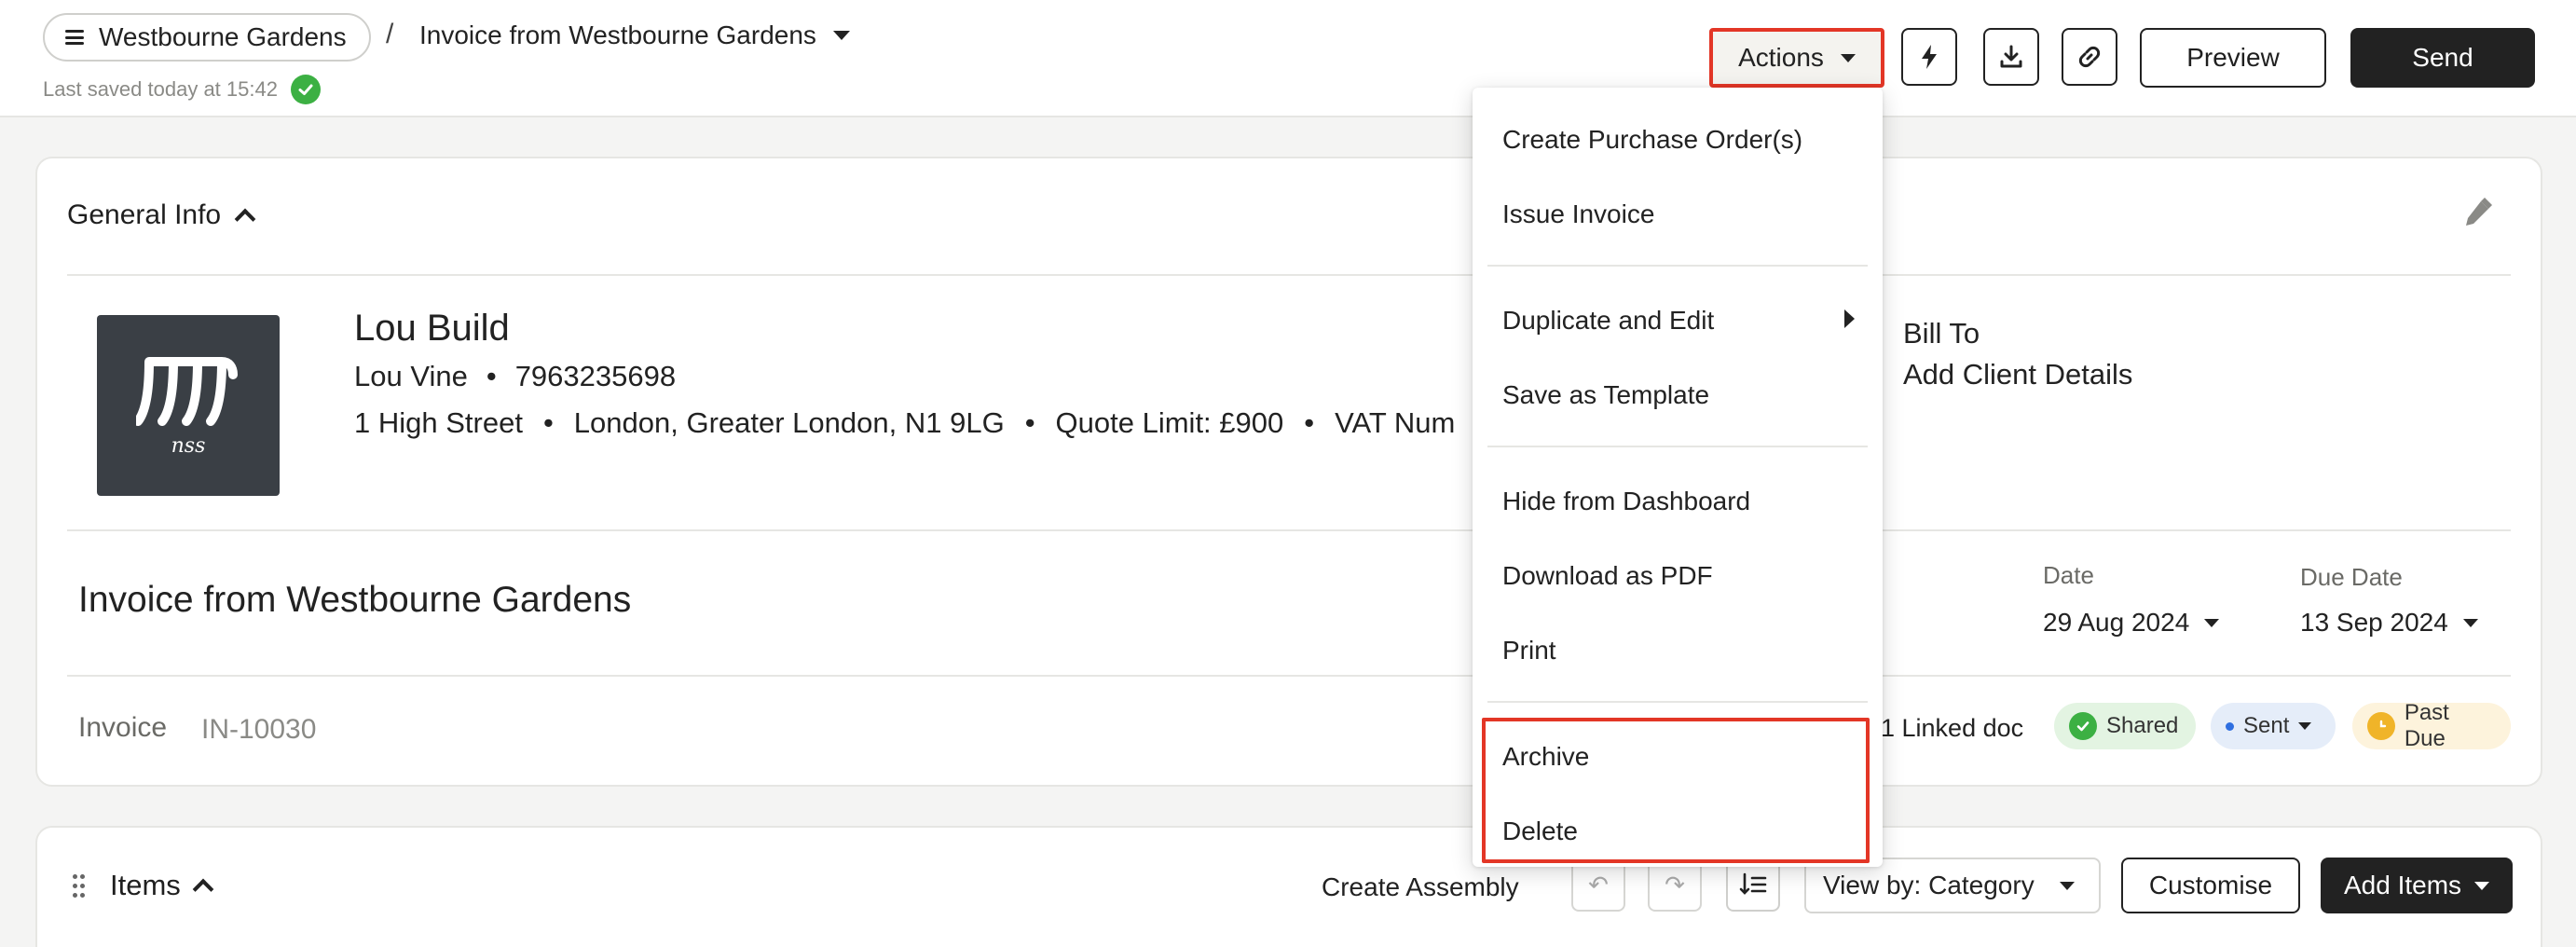 This screenshot has width=2576, height=947. Describe the element at coordinates (789, 422) in the screenshot. I see `address-city: London, Greater London, N1 9LG` at that location.